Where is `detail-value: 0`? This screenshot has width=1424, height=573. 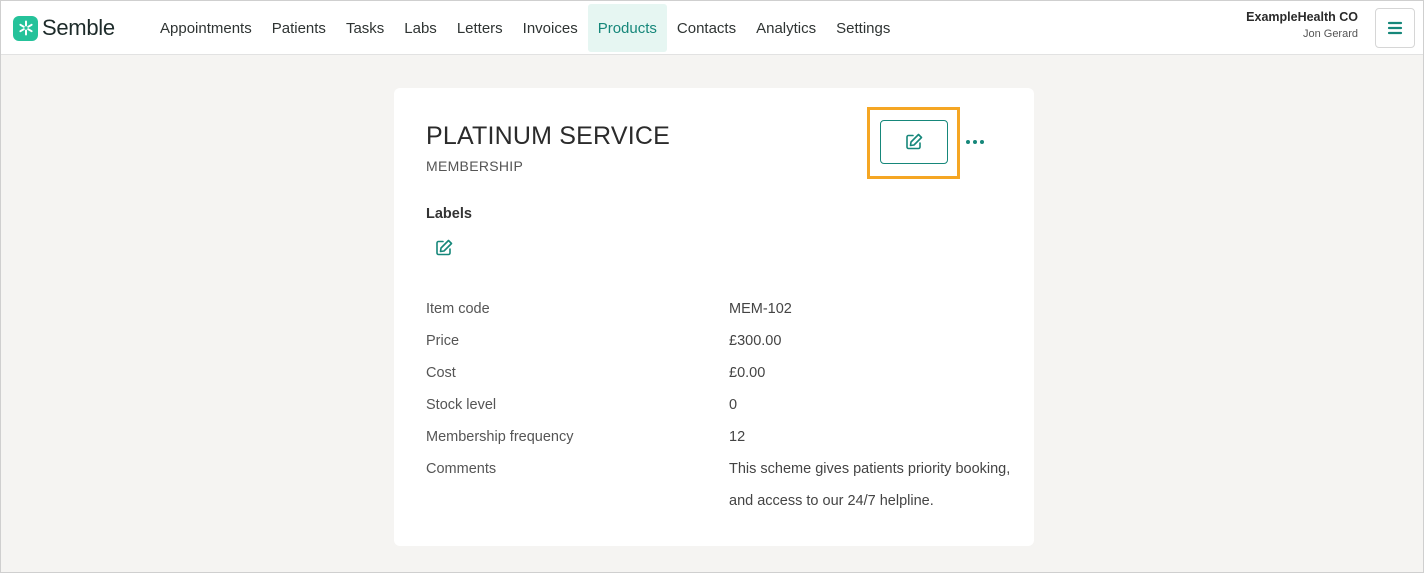 detail-value: 0 is located at coordinates (733, 405).